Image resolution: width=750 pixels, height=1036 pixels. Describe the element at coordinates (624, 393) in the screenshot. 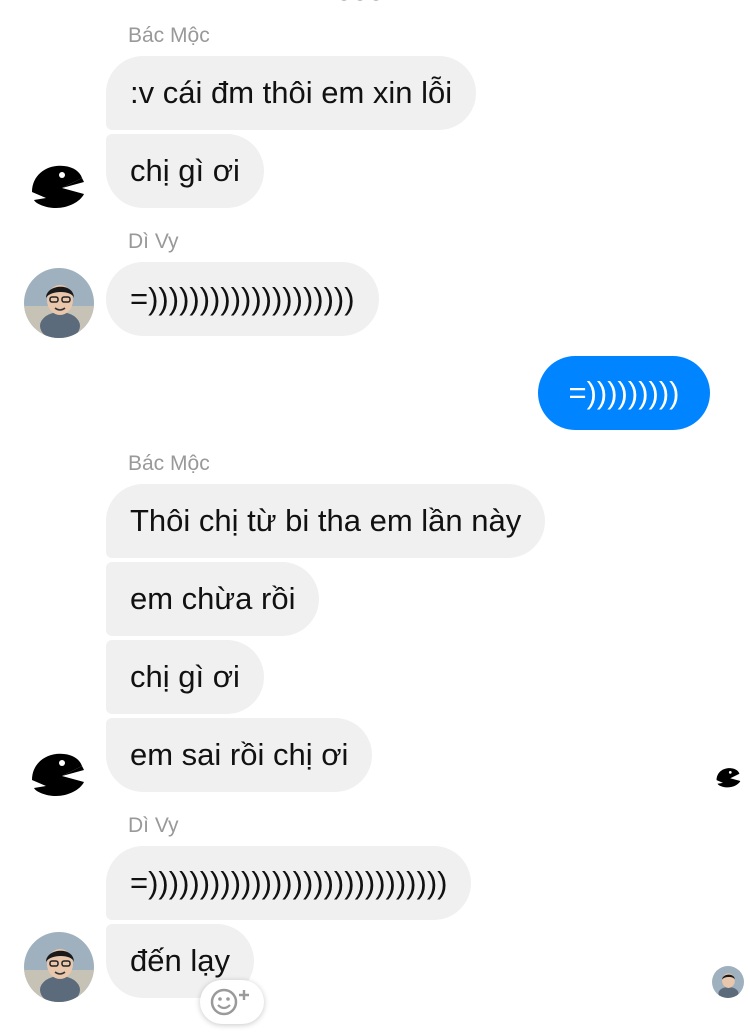

I see `outgoing-message-bubble: =)))))))))` at that location.